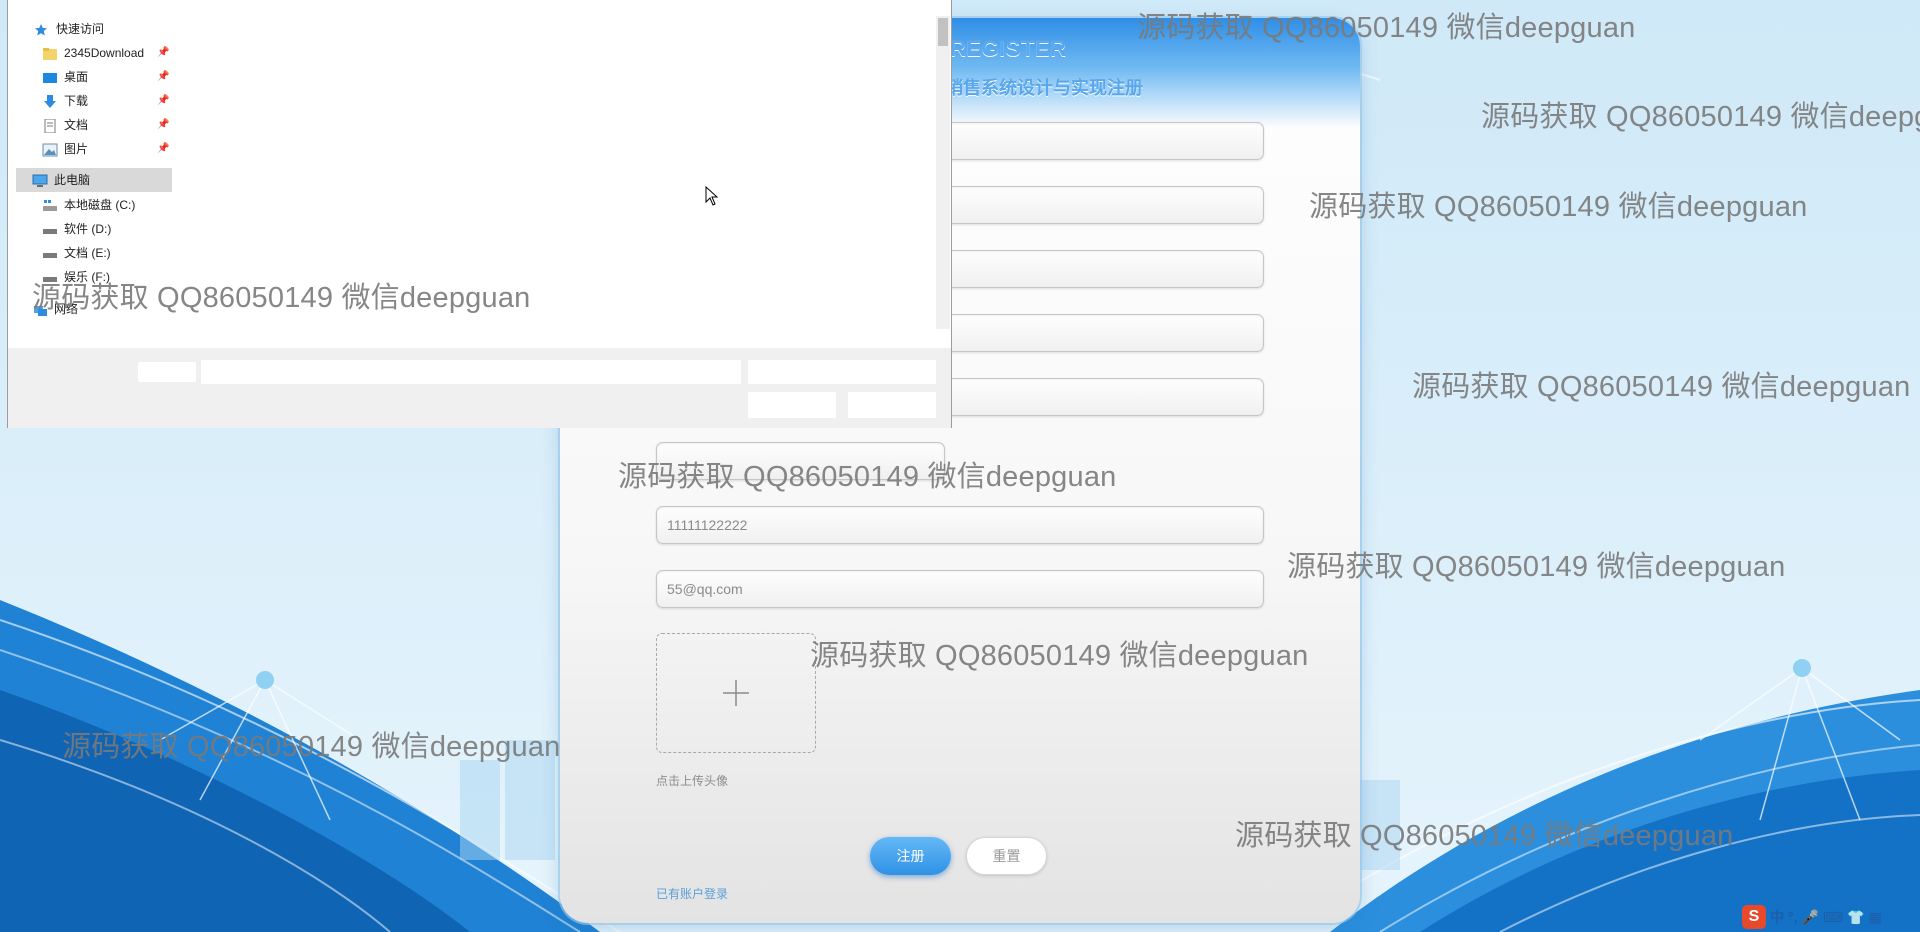 The height and width of the screenshot is (932, 1920). What do you see at coordinates (87, 253) in the screenshot?
I see `nav-label: 文档 (E:)` at bounding box center [87, 253].